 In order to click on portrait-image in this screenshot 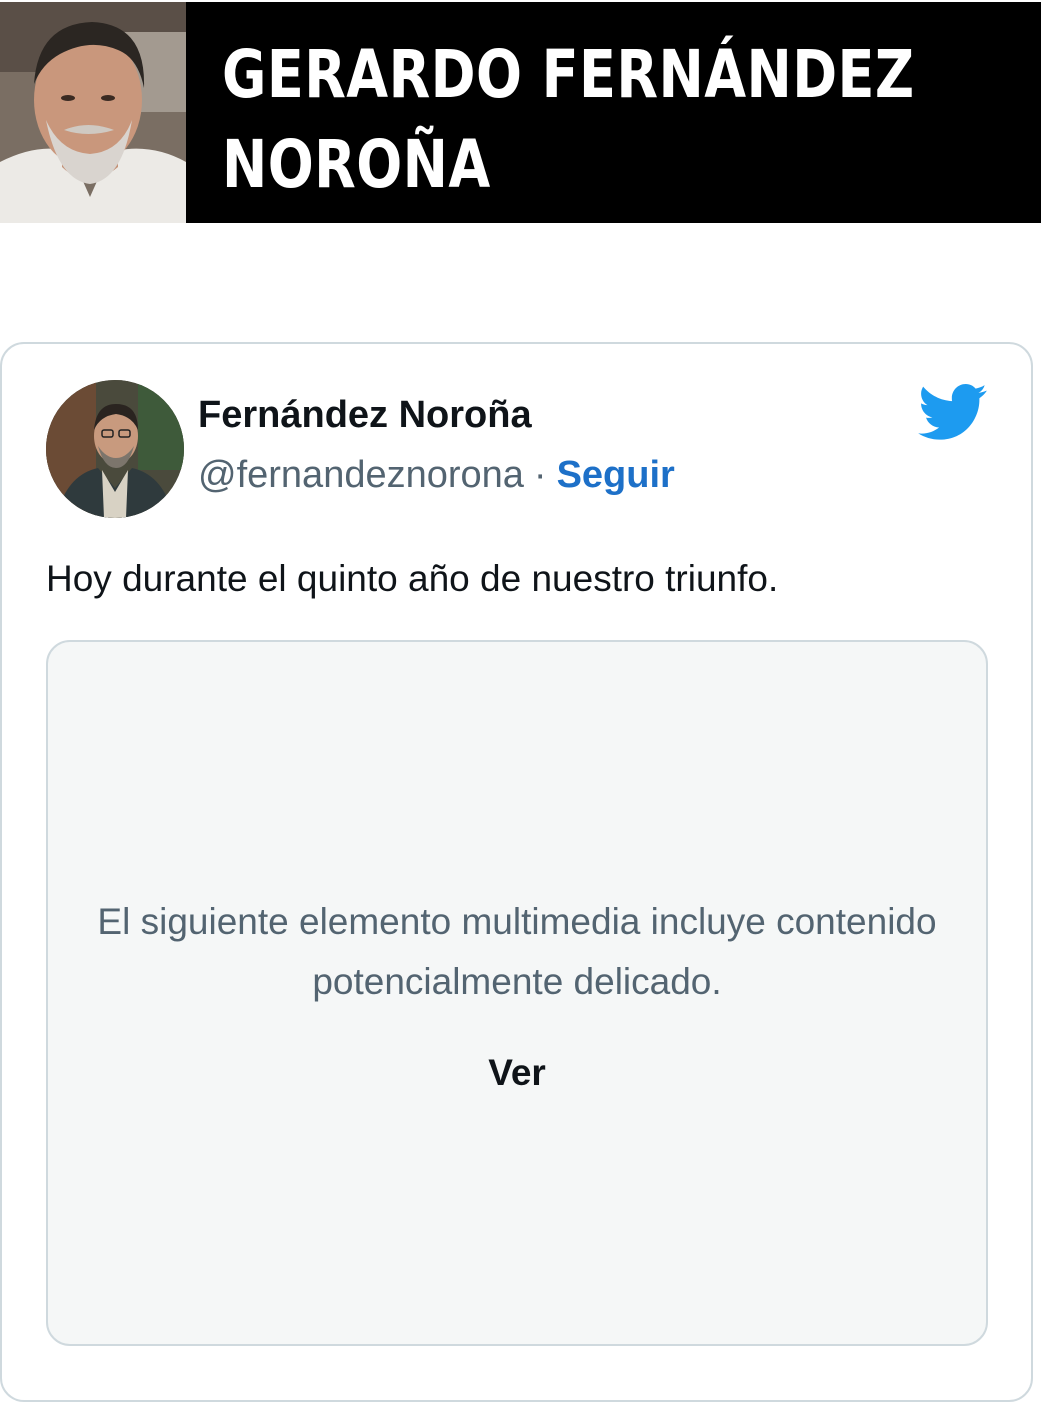, I will do `click(93, 112)`.